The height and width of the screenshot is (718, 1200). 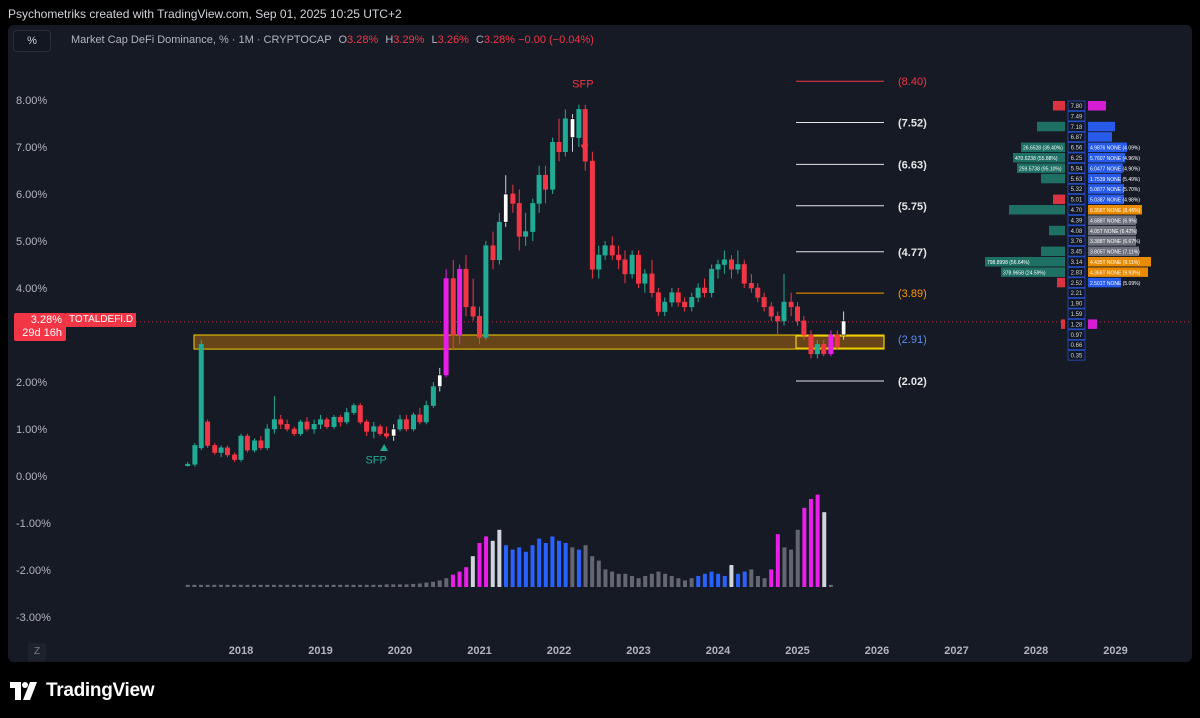 What do you see at coordinates (241, 651) in the screenshot?
I see `x-tick-label: 2018` at bounding box center [241, 651].